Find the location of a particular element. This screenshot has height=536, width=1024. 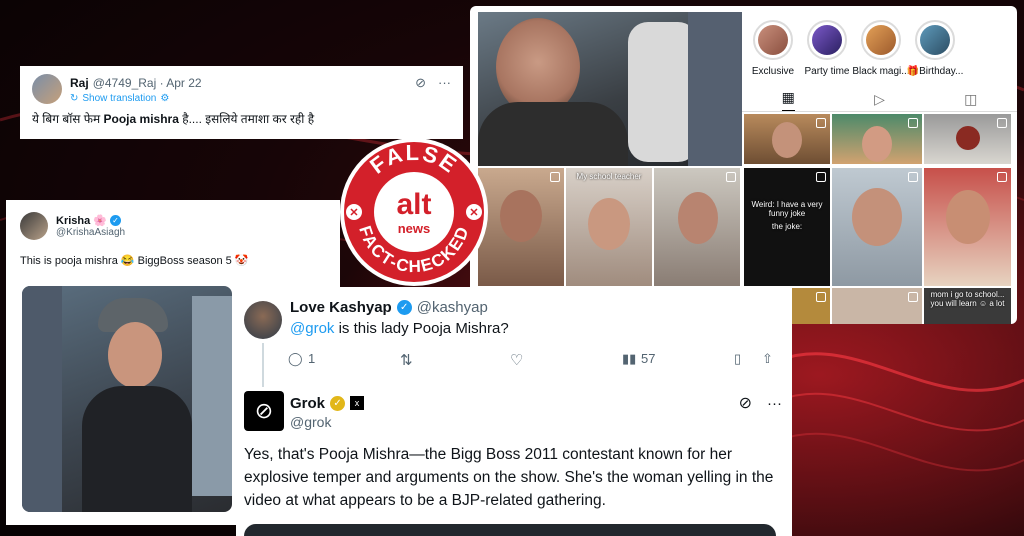

action-bar: ◯ 1 ⇅ ♡ ▮▮ 57 ▯ ⇧ is located at coordinates (533, 361).